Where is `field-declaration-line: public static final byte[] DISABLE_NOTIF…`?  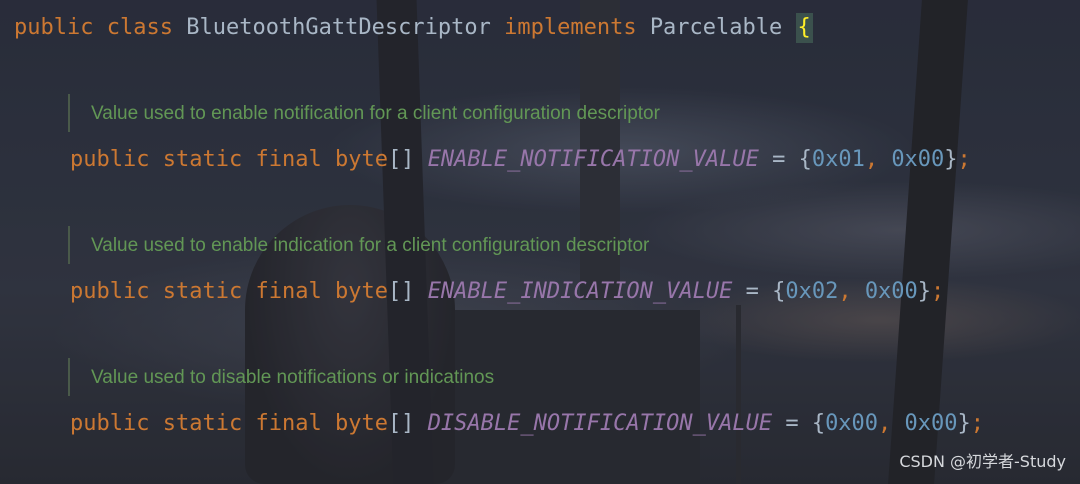
field-declaration-line: public static final byte[] DISABLE_NOTIF… is located at coordinates (527, 424).